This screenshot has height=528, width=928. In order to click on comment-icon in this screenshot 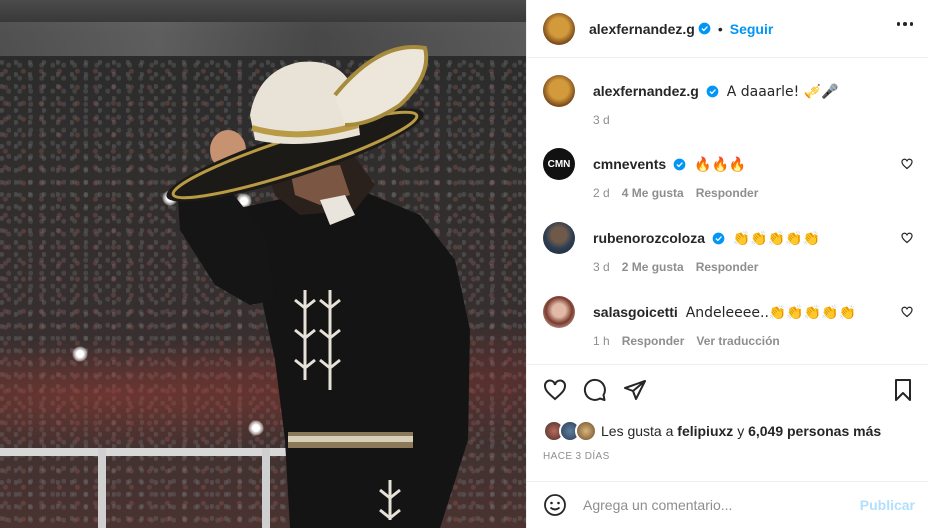, I will do `click(595, 390)`.